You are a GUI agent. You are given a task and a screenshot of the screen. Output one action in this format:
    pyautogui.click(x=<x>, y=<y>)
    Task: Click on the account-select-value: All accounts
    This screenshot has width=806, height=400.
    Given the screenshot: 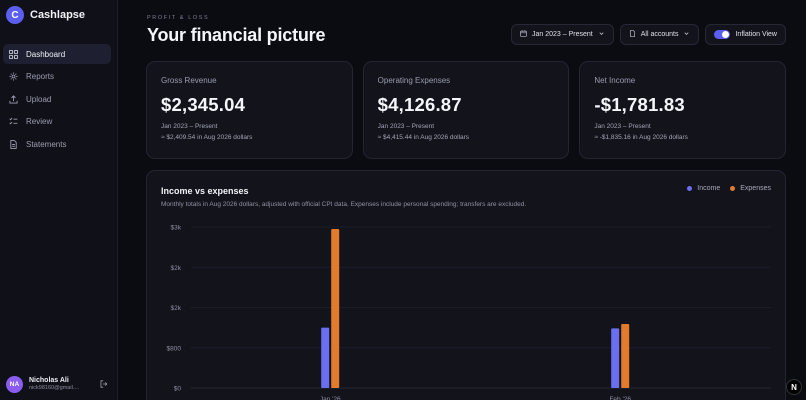 What is the action you would take?
    pyautogui.click(x=659, y=34)
    